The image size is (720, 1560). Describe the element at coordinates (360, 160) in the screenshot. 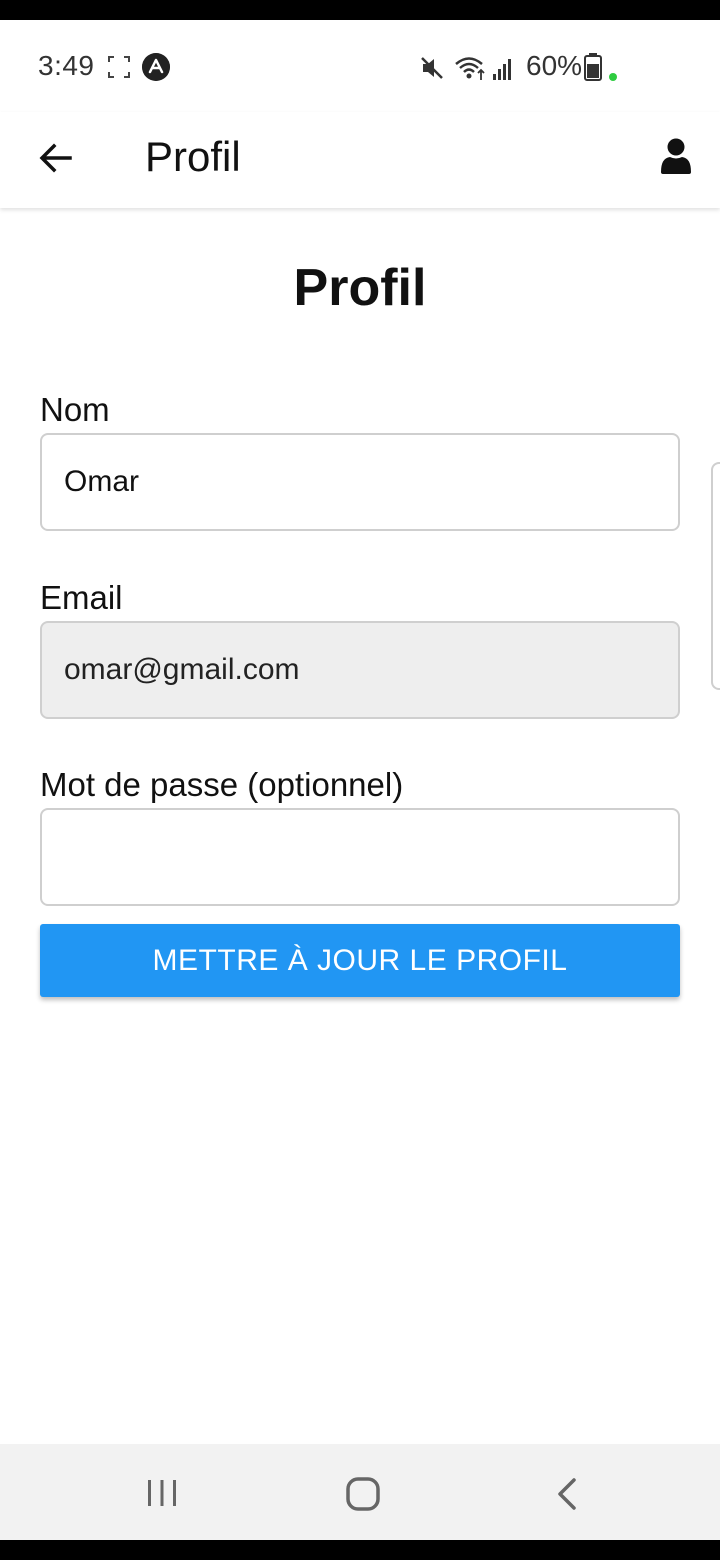

I see `app-bar: Profil` at that location.